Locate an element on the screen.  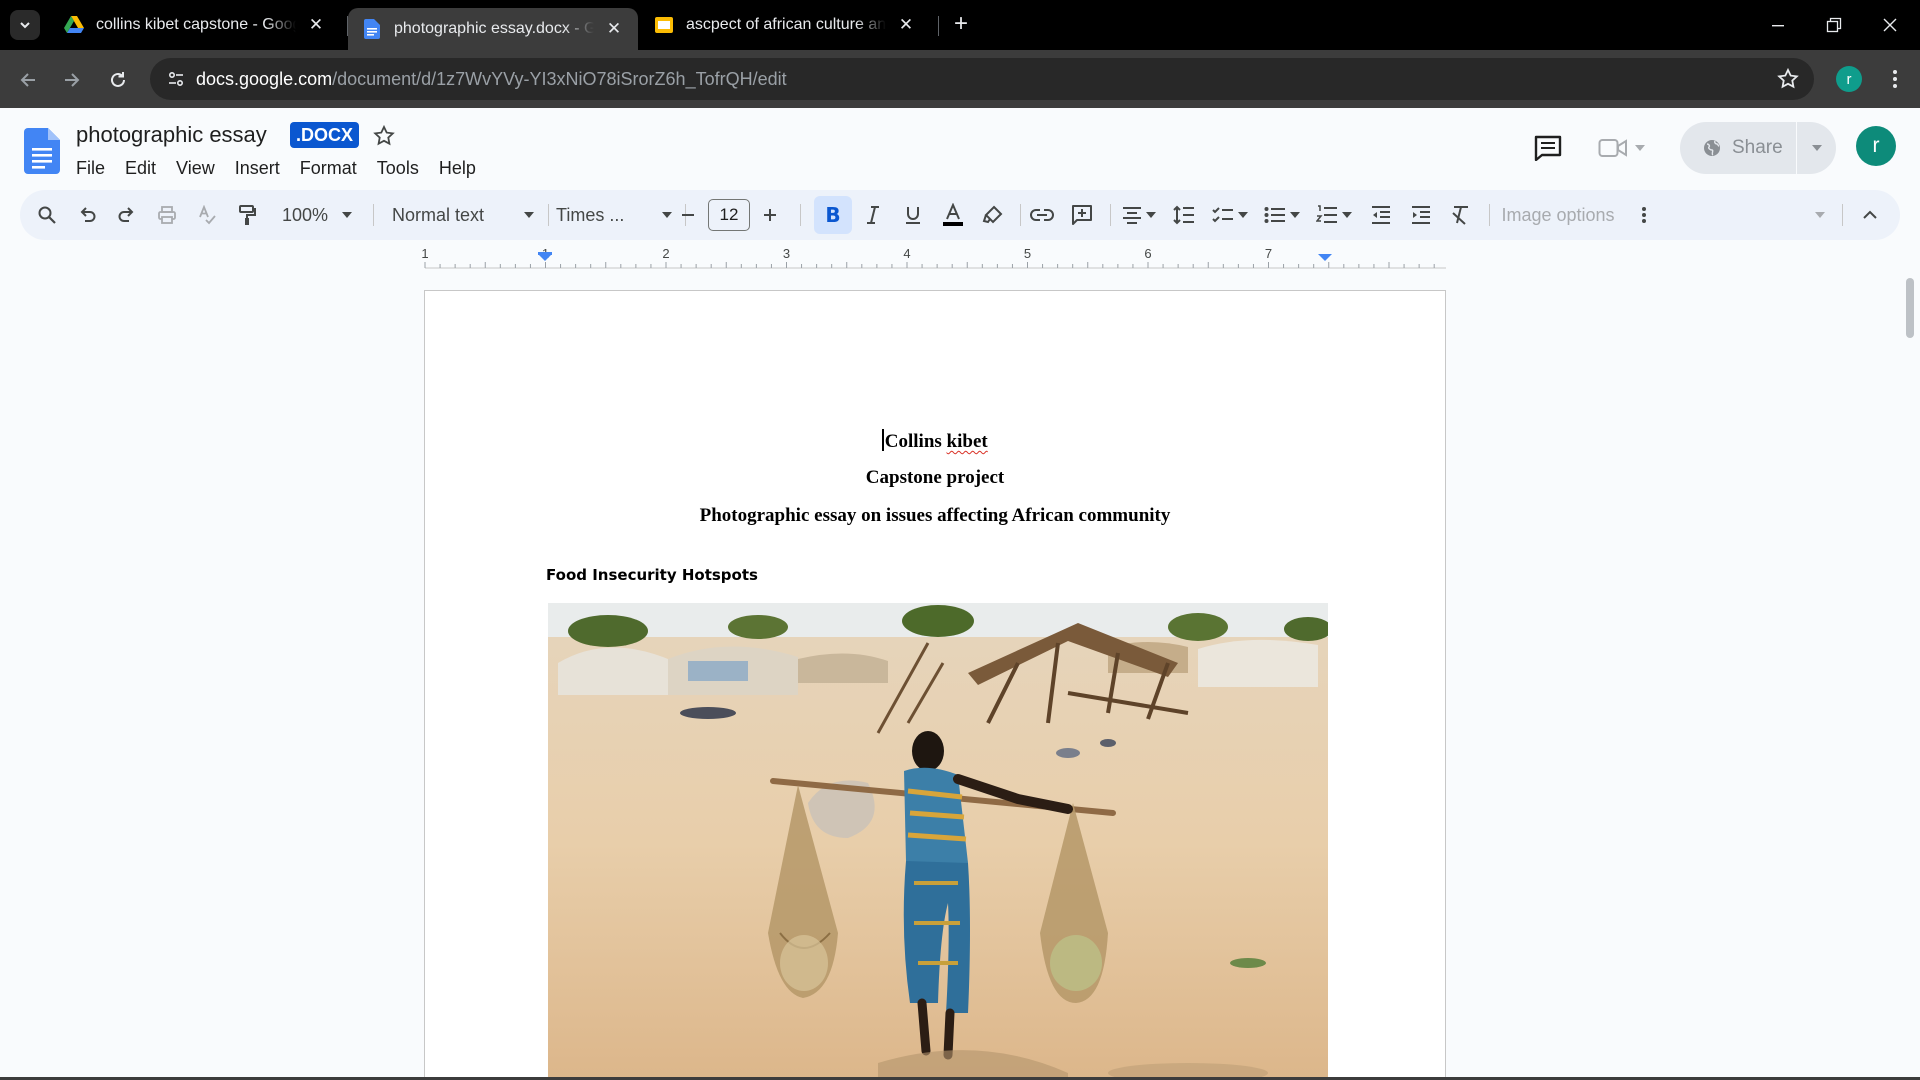
tab-drive: collins kibet capstone - Google ✕ is located at coordinates (195, 25).